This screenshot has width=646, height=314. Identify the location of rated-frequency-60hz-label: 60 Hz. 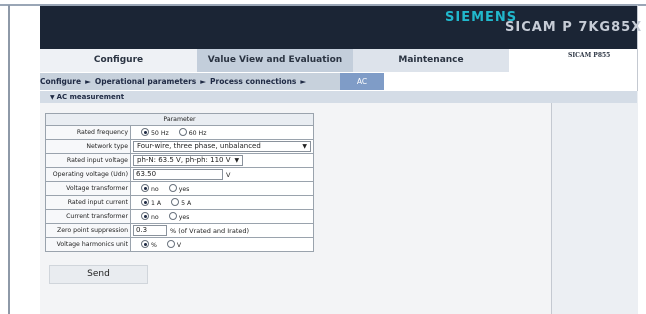
(197, 133).